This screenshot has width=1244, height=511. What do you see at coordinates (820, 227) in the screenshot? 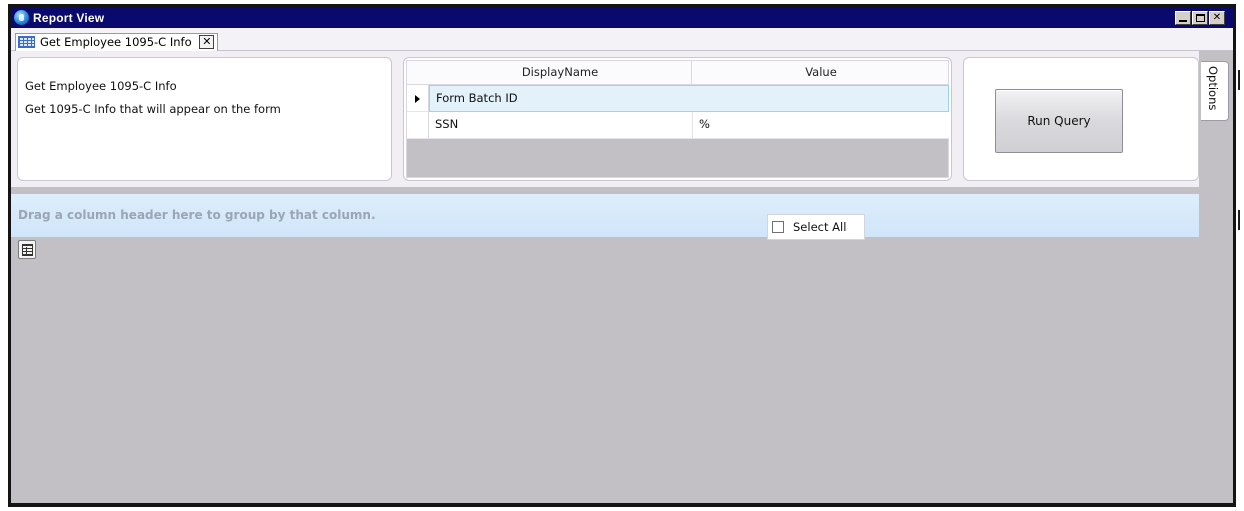
I see `select-all-label: Select All` at bounding box center [820, 227].